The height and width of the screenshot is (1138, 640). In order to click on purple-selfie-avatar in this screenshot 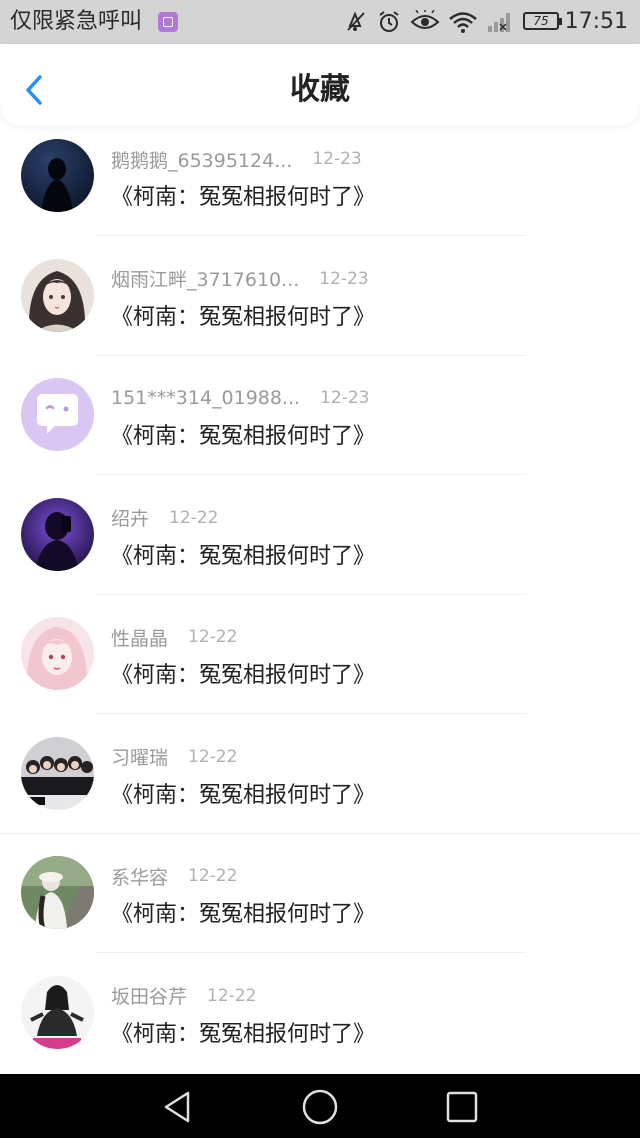, I will do `click(57, 534)`.